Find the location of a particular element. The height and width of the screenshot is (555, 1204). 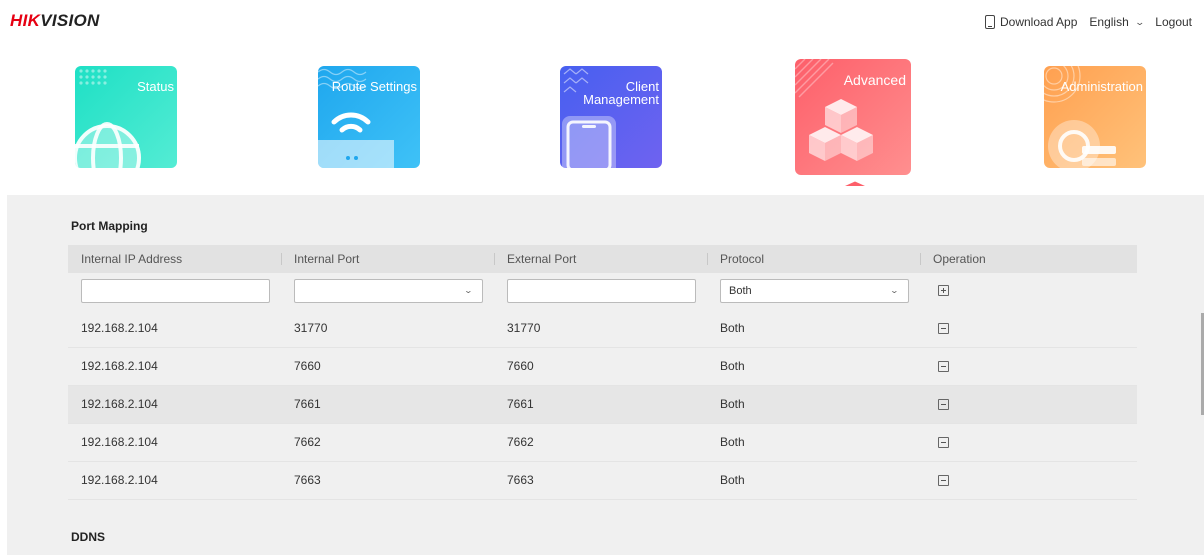

col-internal-port: Internal Port is located at coordinates (387, 259).